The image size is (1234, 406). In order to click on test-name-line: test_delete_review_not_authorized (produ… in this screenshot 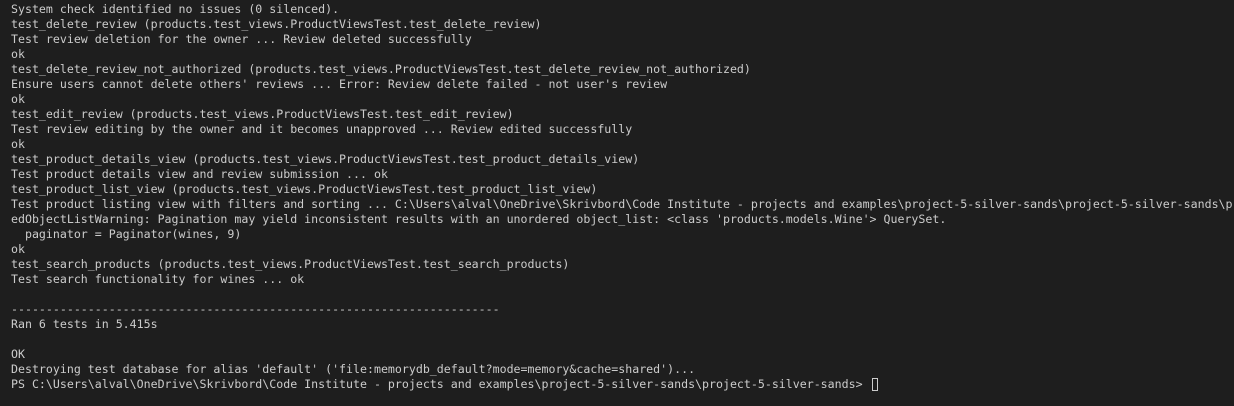, I will do `click(381, 69)`.